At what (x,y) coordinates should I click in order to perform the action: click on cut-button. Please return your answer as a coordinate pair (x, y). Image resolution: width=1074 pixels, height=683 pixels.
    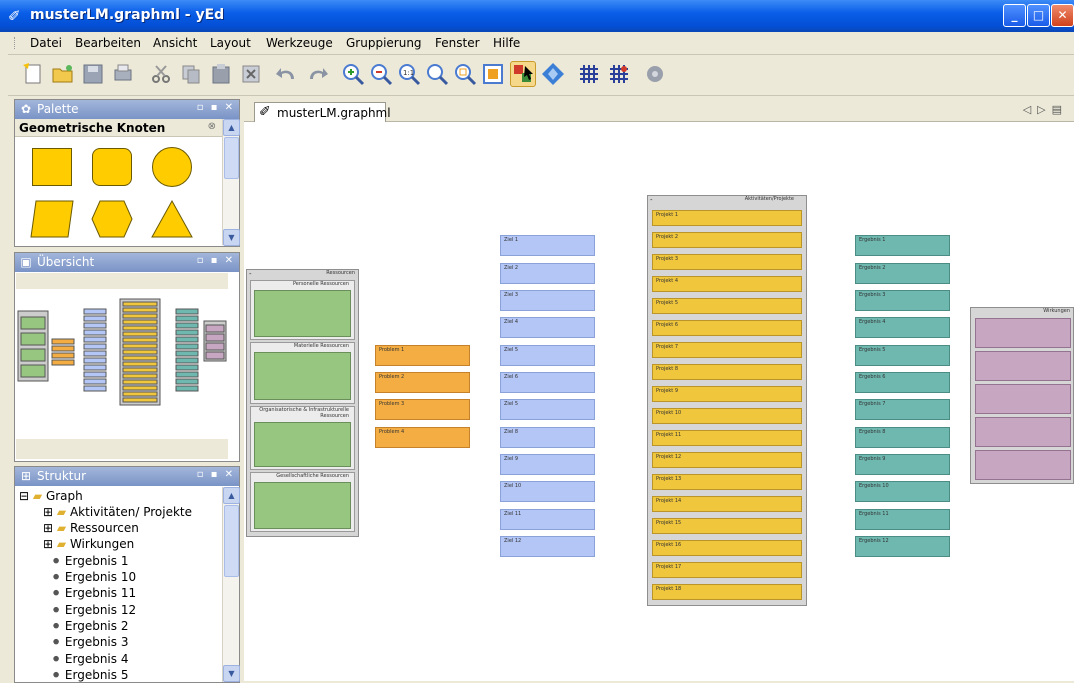
    Looking at the image, I should click on (161, 74).